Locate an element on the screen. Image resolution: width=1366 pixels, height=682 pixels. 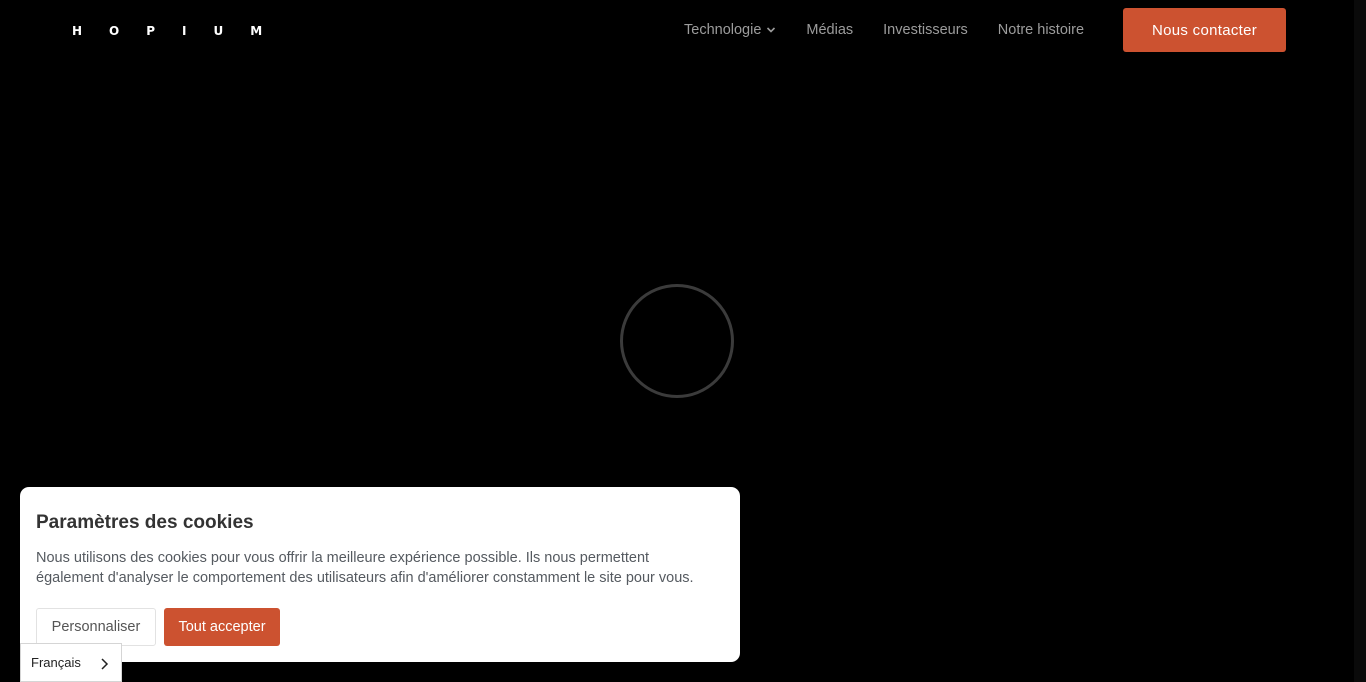
customize-button: Personnaliser is located at coordinates (96, 627).